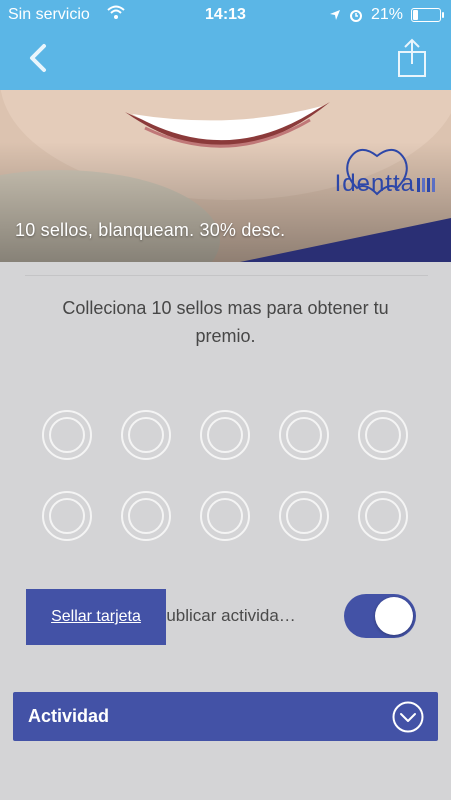 This screenshot has width=451, height=800. I want to click on logo-text: Identta, so click(374, 183).